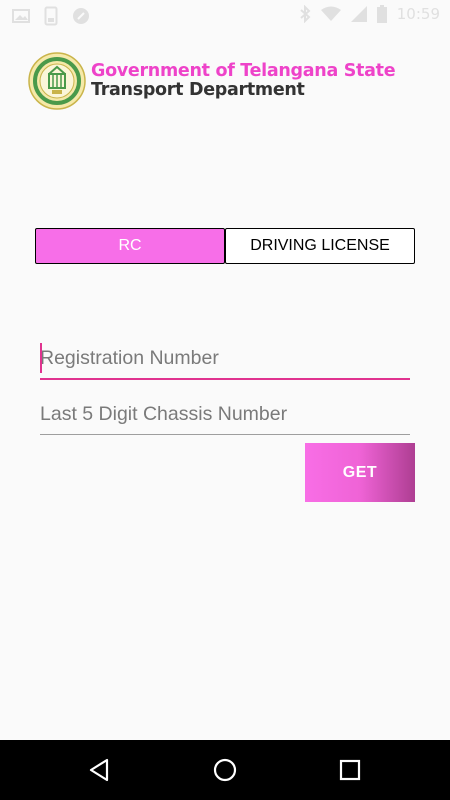 The height and width of the screenshot is (800, 450). I want to click on department-title: Transport Department, so click(198, 90).